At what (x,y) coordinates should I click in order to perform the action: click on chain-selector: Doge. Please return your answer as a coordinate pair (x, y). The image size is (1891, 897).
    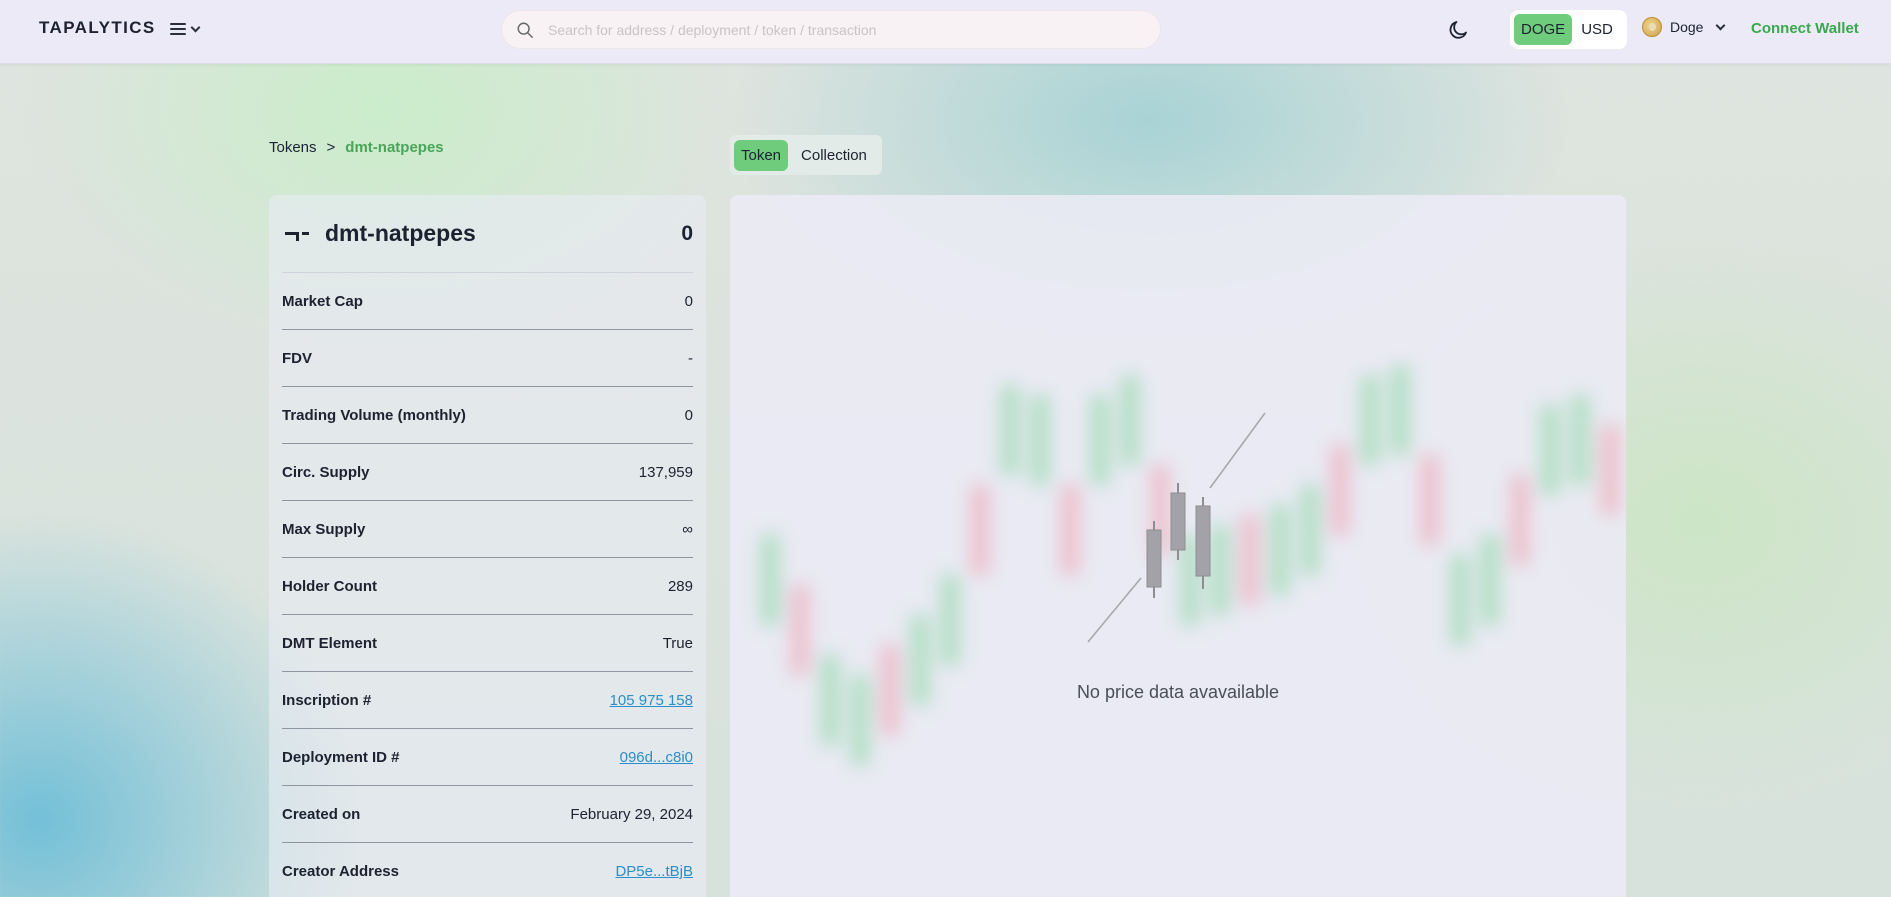
    Looking at the image, I should click on (1684, 27).